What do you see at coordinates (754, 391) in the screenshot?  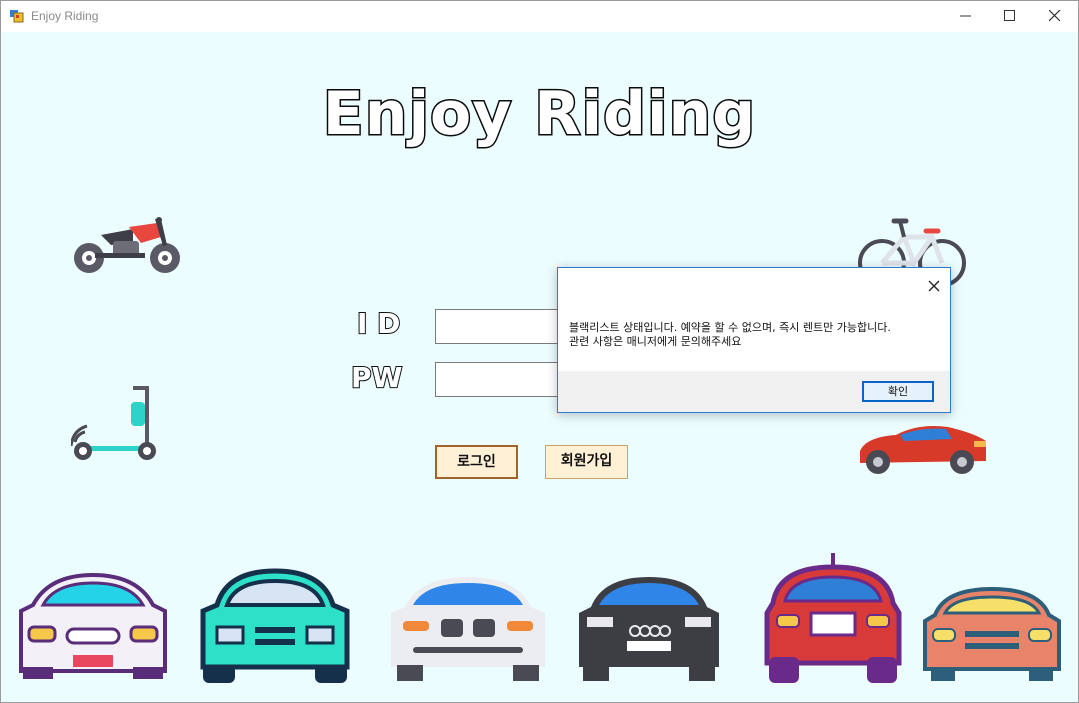 I see `dialog-footer: 확인` at bounding box center [754, 391].